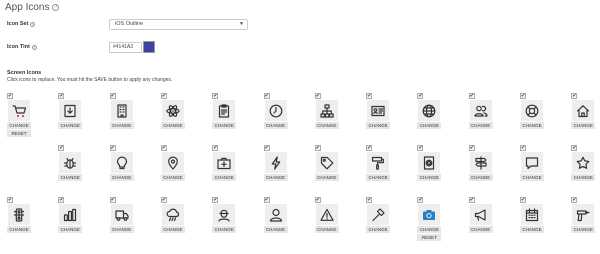 Image resolution: width=600 pixels, height=254 pixels. What do you see at coordinates (583, 214) in the screenshot?
I see `drill-icon-tile` at bounding box center [583, 214].